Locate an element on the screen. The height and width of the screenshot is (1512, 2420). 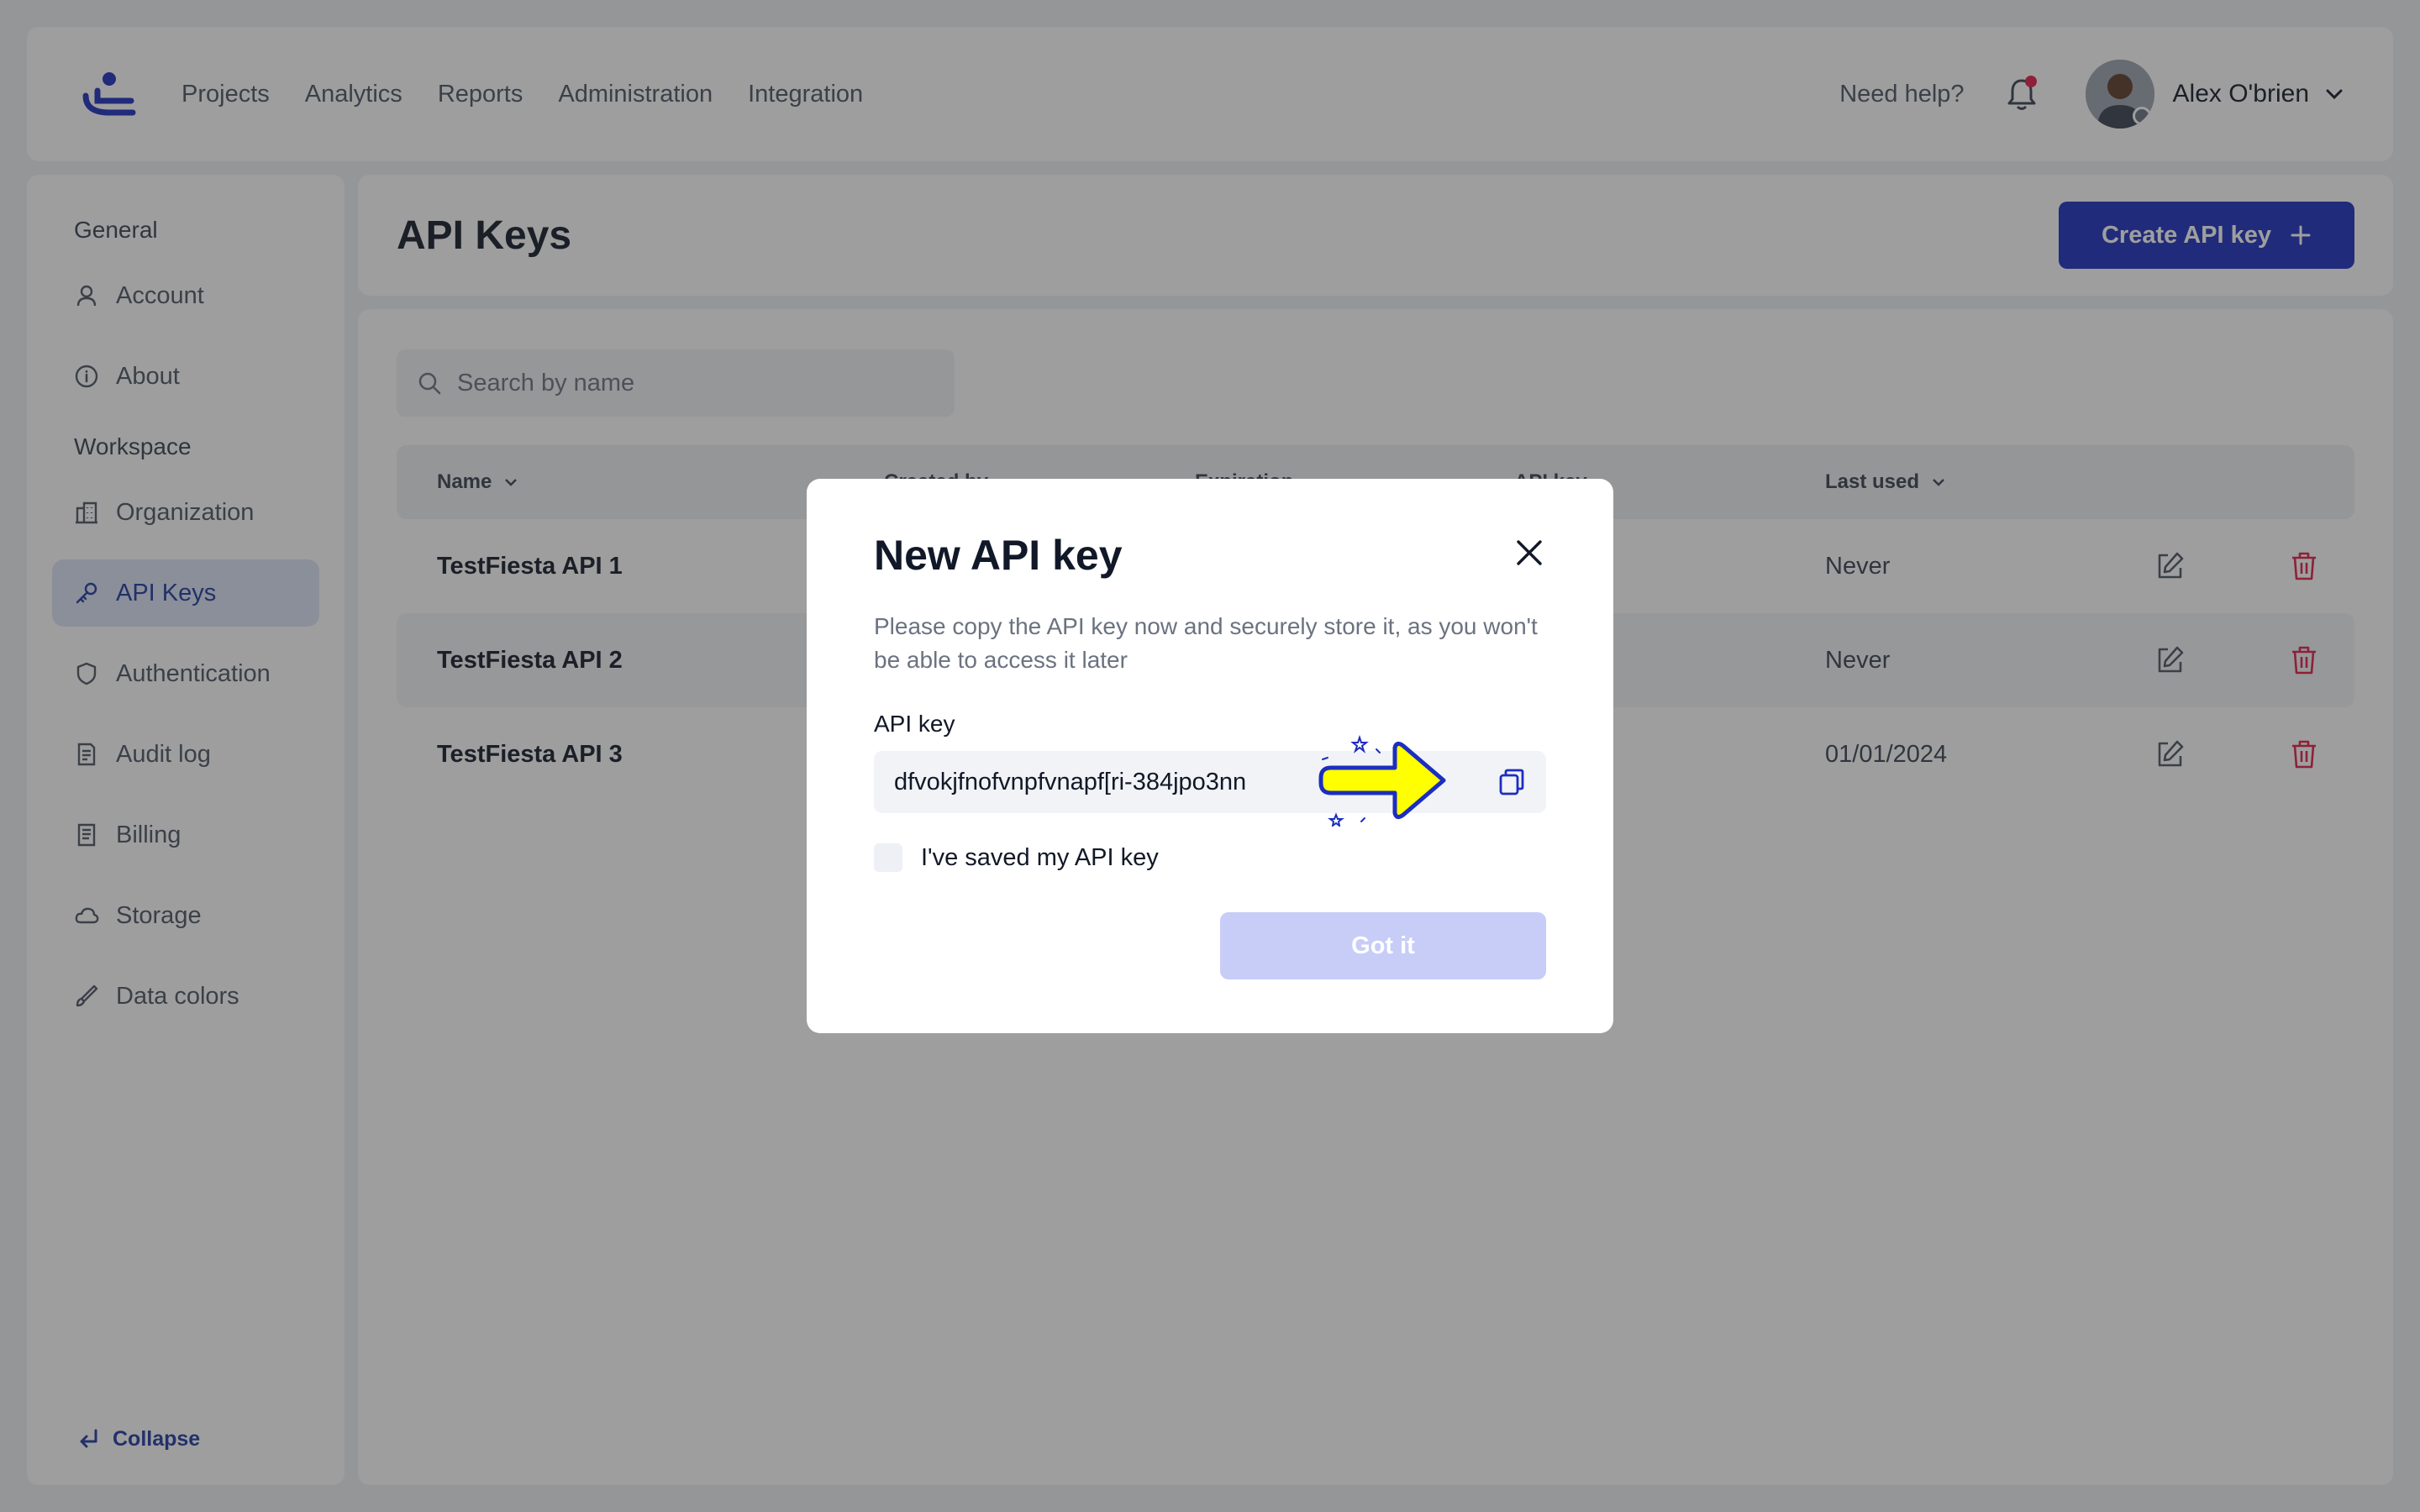
got-it-button: Got it is located at coordinates (1383, 945).